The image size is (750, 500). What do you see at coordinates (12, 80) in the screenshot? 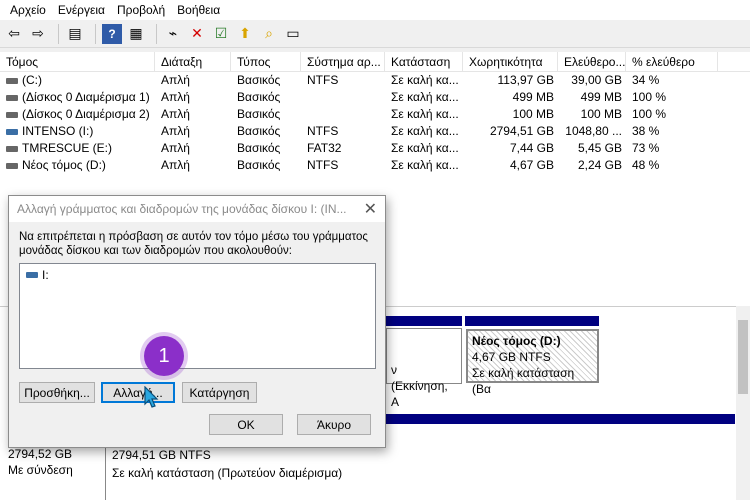
I see `drive-icon` at bounding box center [12, 80].